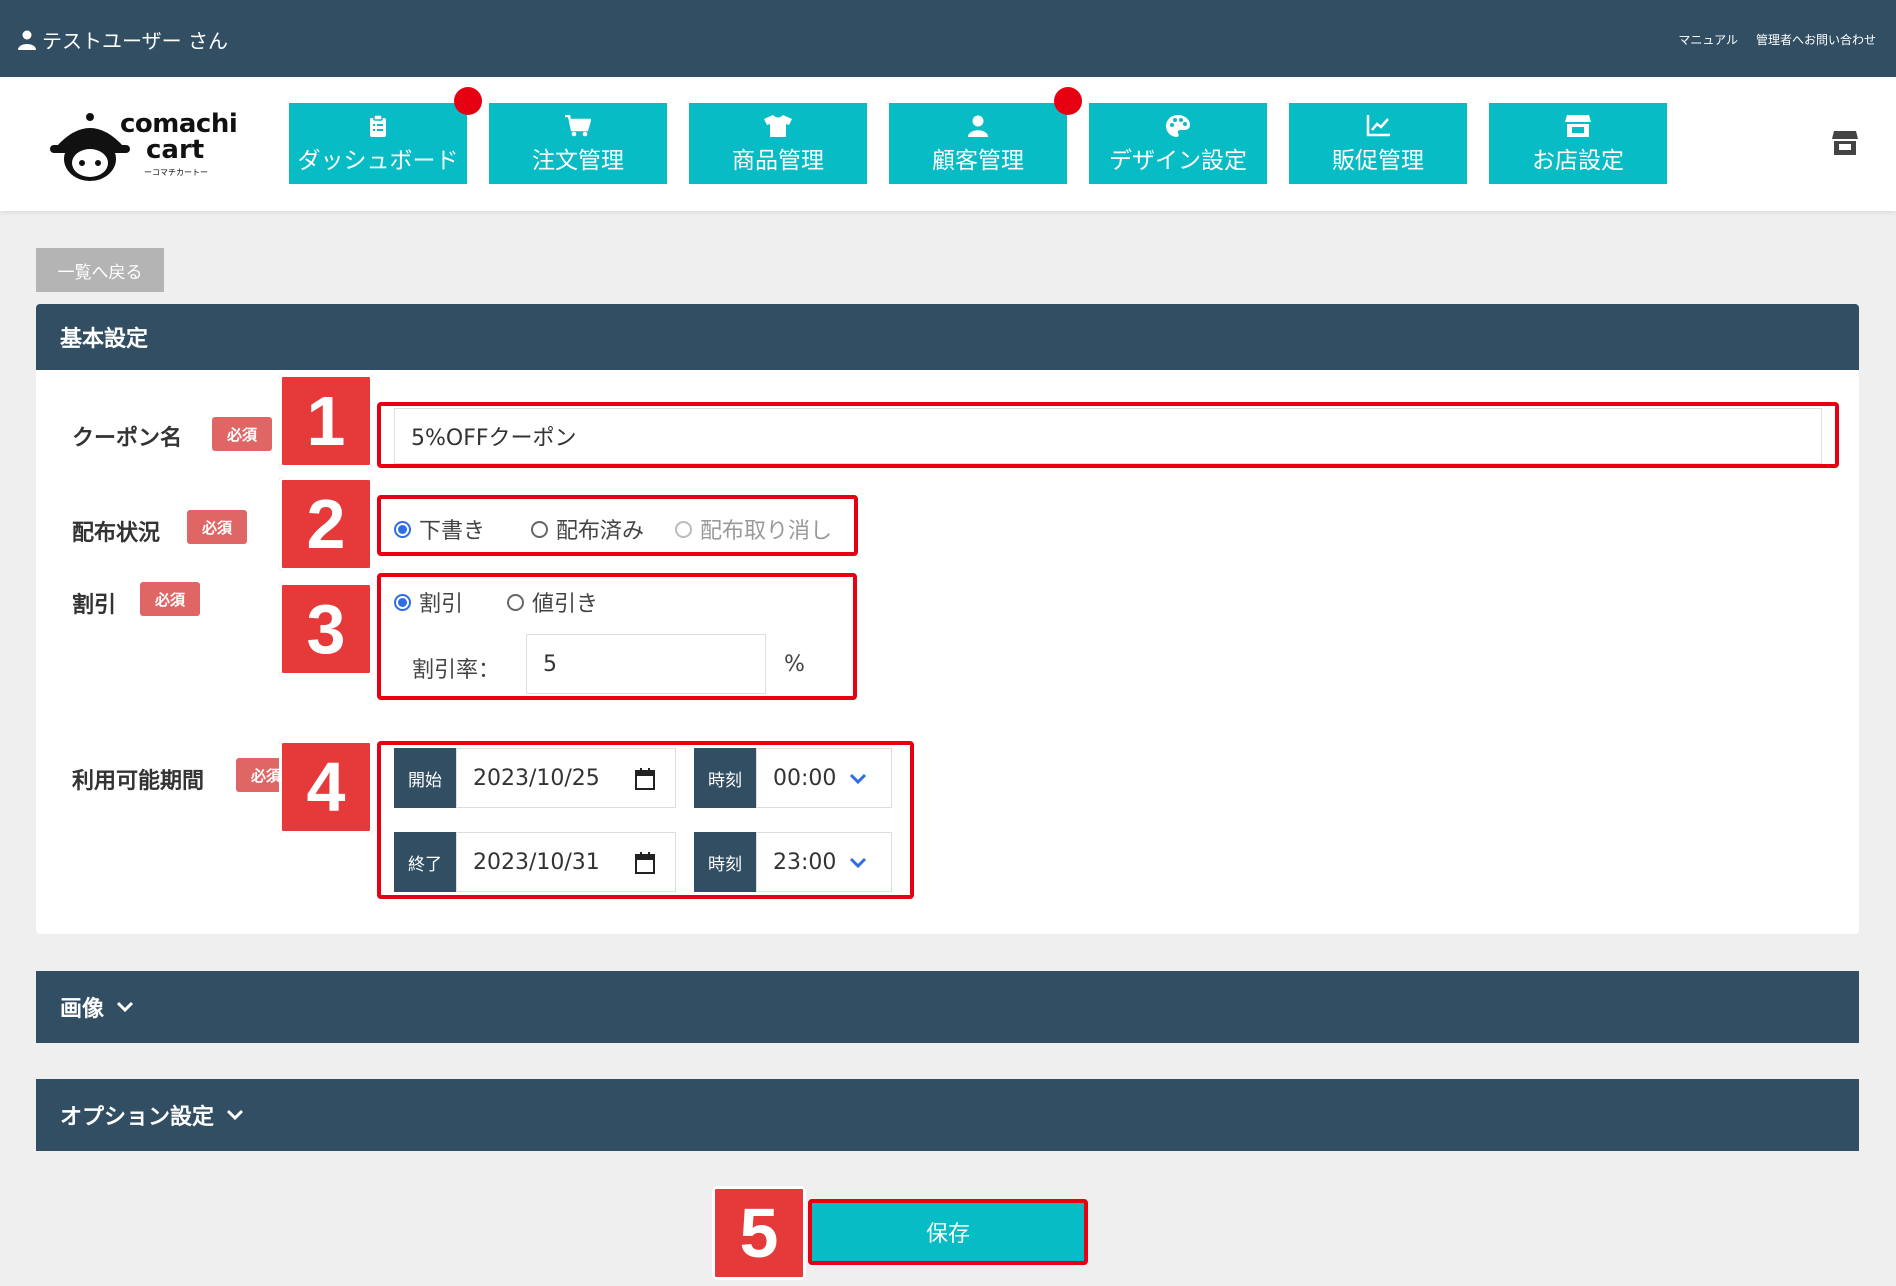 The height and width of the screenshot is (1286, 1896). Describe the element at coordinates (978, 143) in the screenshot. I see `nav-customers: 顧客管理` at that location.